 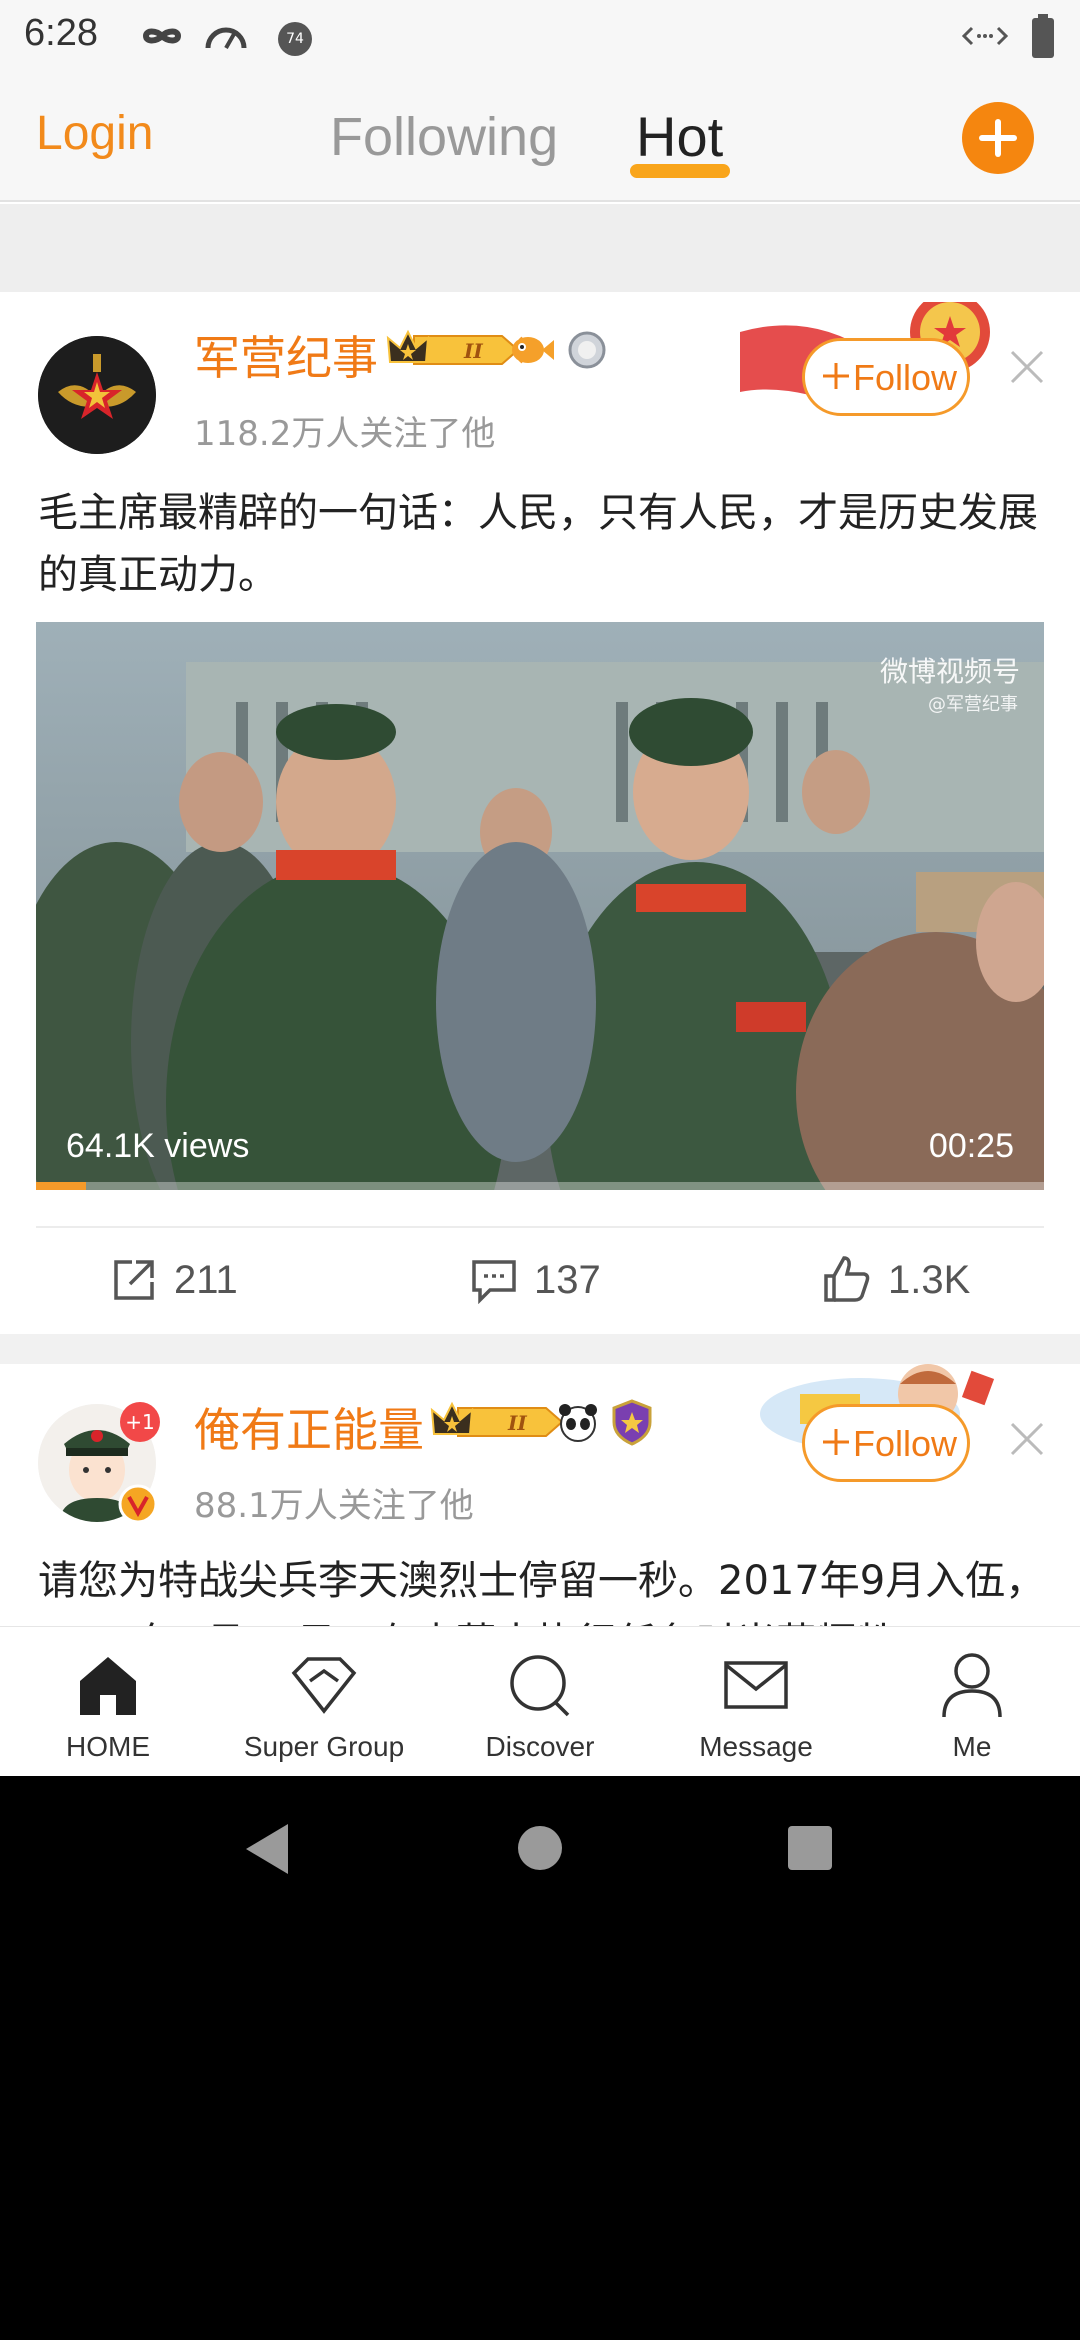 What do you see at coordinates (295, 39) in the screenshot?
I see `notification-badge-icon: 74` at bounding box center [295, 39].